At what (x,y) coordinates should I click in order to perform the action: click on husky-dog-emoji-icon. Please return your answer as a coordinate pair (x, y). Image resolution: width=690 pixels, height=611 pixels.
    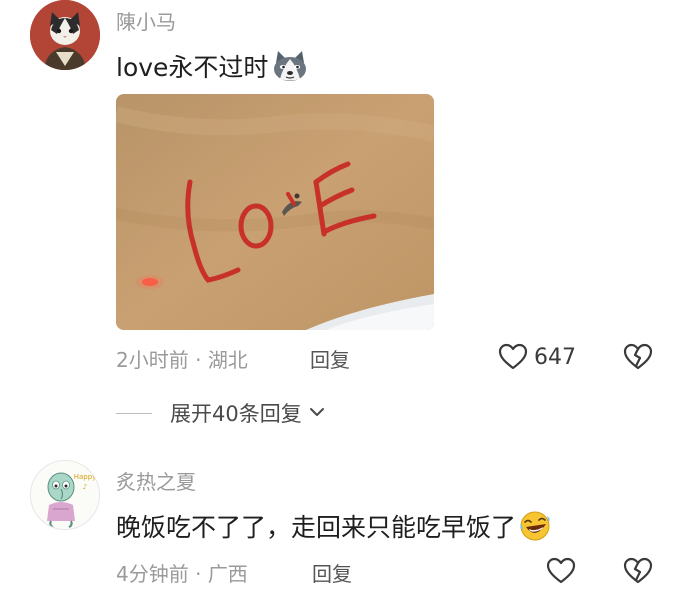
    Looking at the image, I should click on (290, 69).